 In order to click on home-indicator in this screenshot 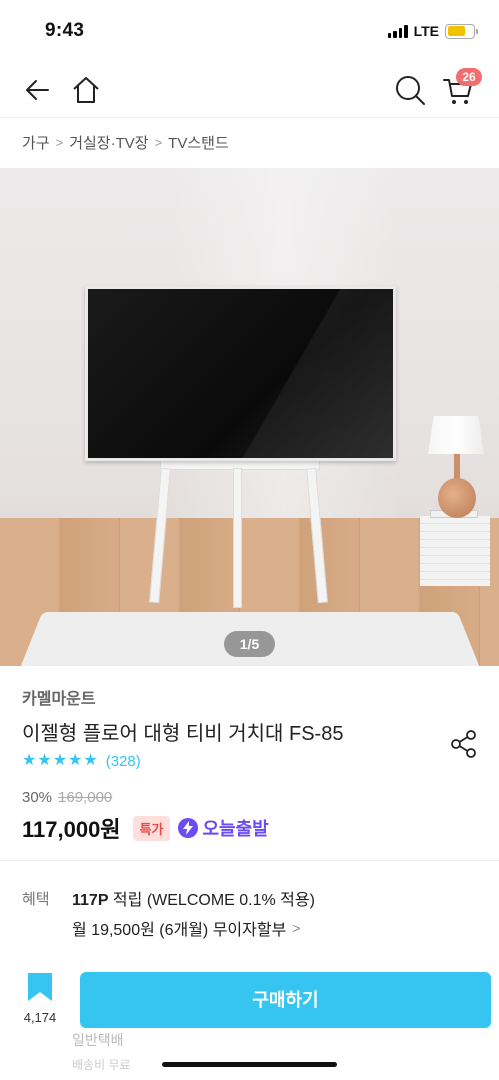, I will do `click(249, 1064)`.